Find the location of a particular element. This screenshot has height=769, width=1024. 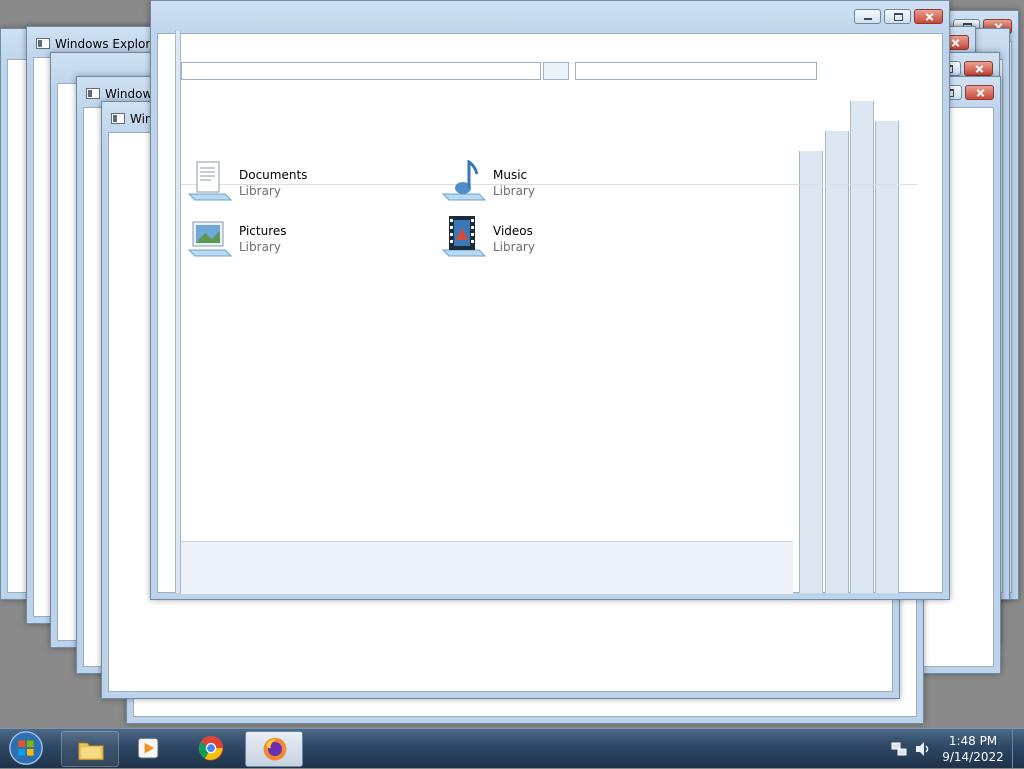

network-icon is located at coordinates (899, 749).